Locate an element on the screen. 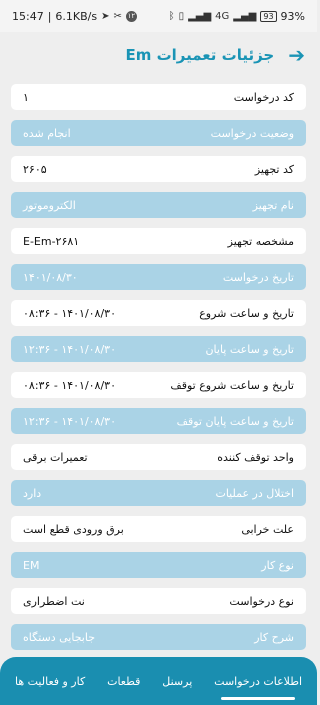 This screenshot has width=320, height=705. detail-value: جابجایی دستگاه is located at coordinates (59, 637).